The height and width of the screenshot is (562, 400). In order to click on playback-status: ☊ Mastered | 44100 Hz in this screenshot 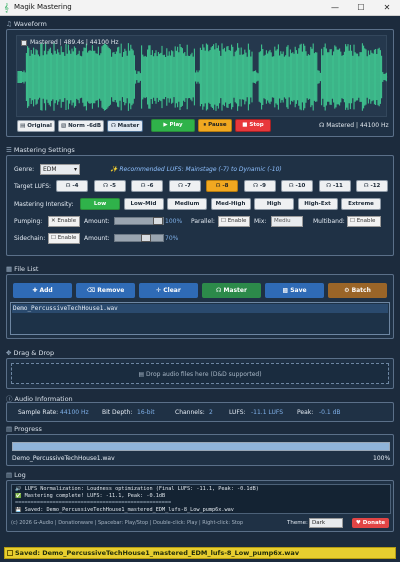, I will do `click(354, 125)`.